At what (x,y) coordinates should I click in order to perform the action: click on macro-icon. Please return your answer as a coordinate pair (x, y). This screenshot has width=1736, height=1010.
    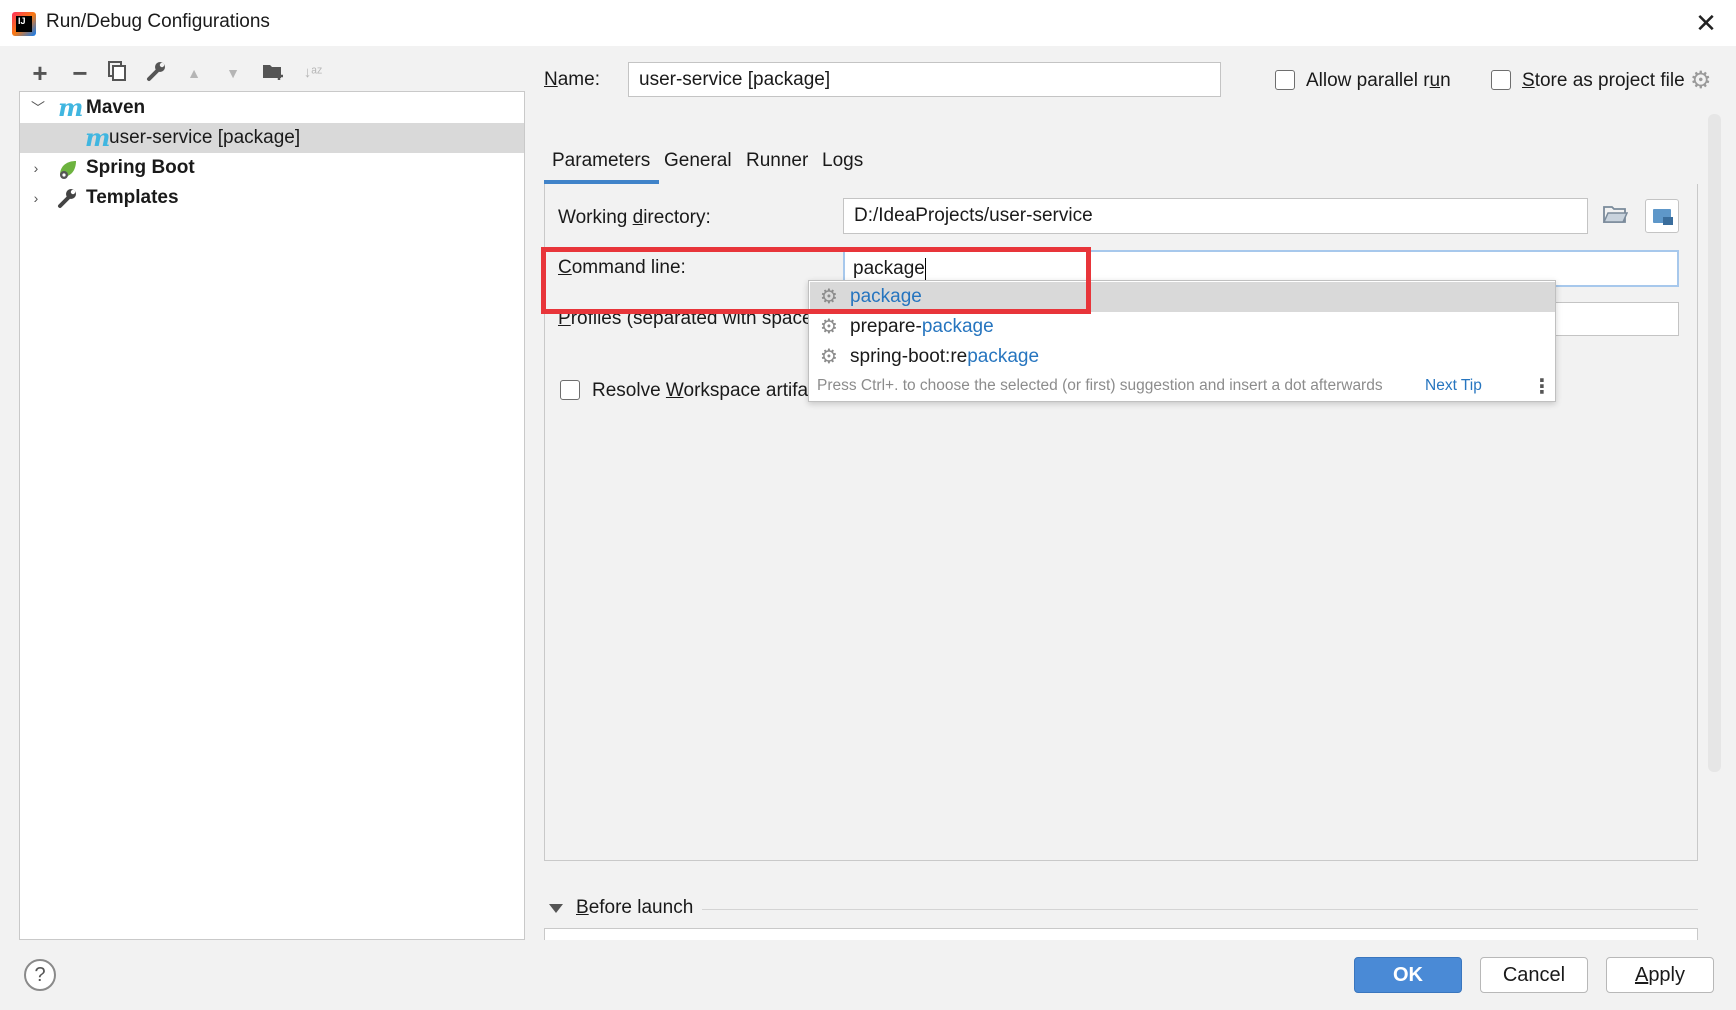
    Looking at the image, I should click on (1668, 221).